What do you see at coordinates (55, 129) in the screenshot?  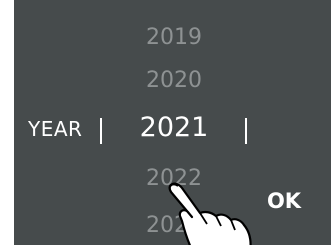 I see `year-label: YEAR` at bounding box center [55, 129].